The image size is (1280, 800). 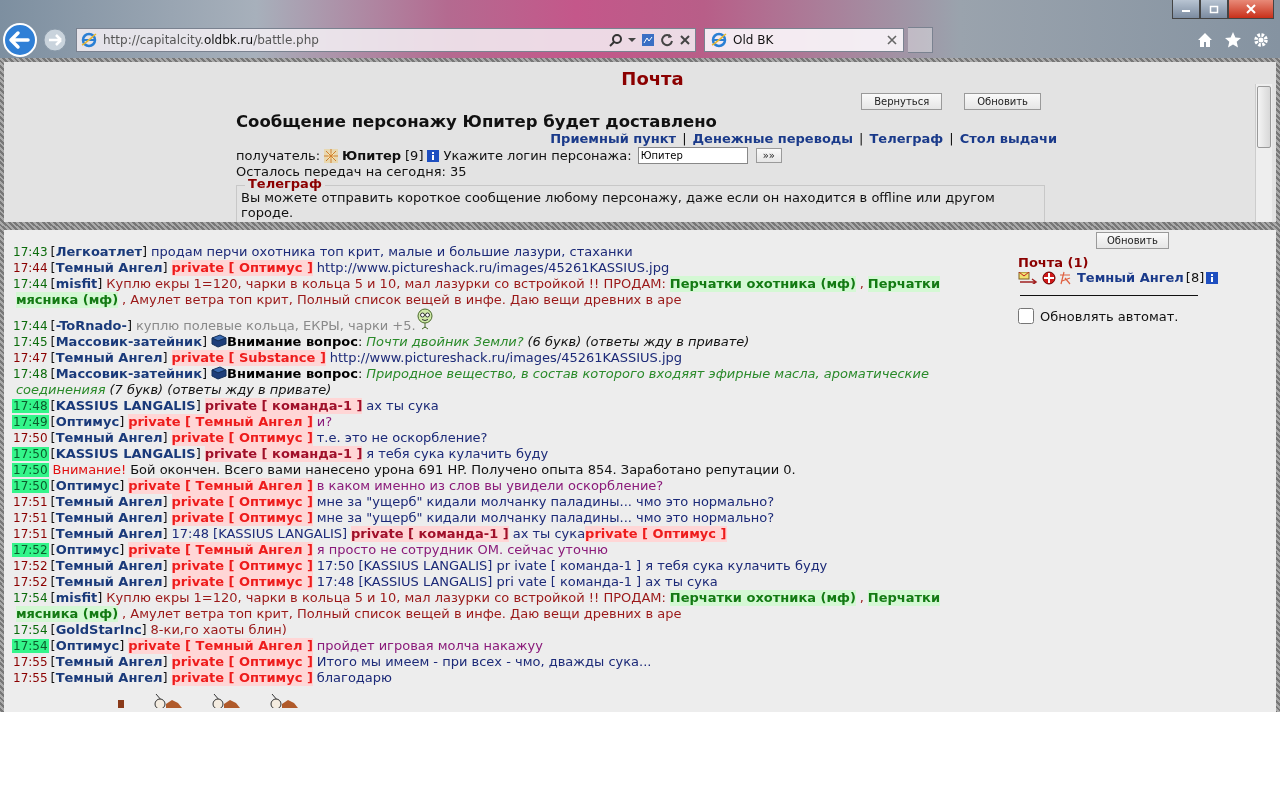 What do you see at coordinates (1008, 138) in the screenshot?
I see `section-link: Стол выдачи` at bounding box center [1008, 138].